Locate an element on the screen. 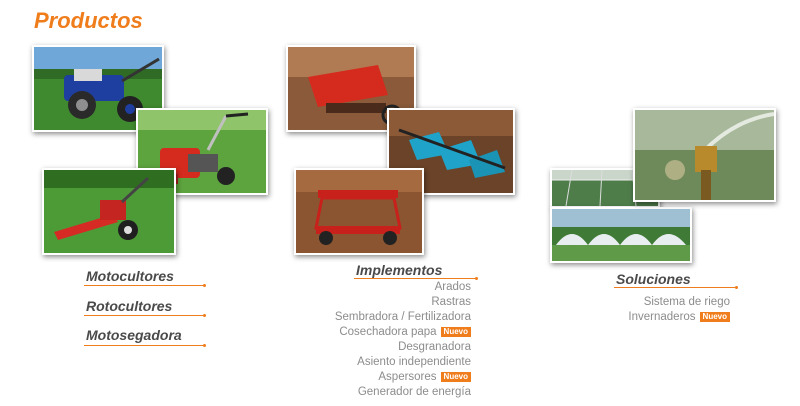  list-item: Rastras is located at coordinates (403, 302).